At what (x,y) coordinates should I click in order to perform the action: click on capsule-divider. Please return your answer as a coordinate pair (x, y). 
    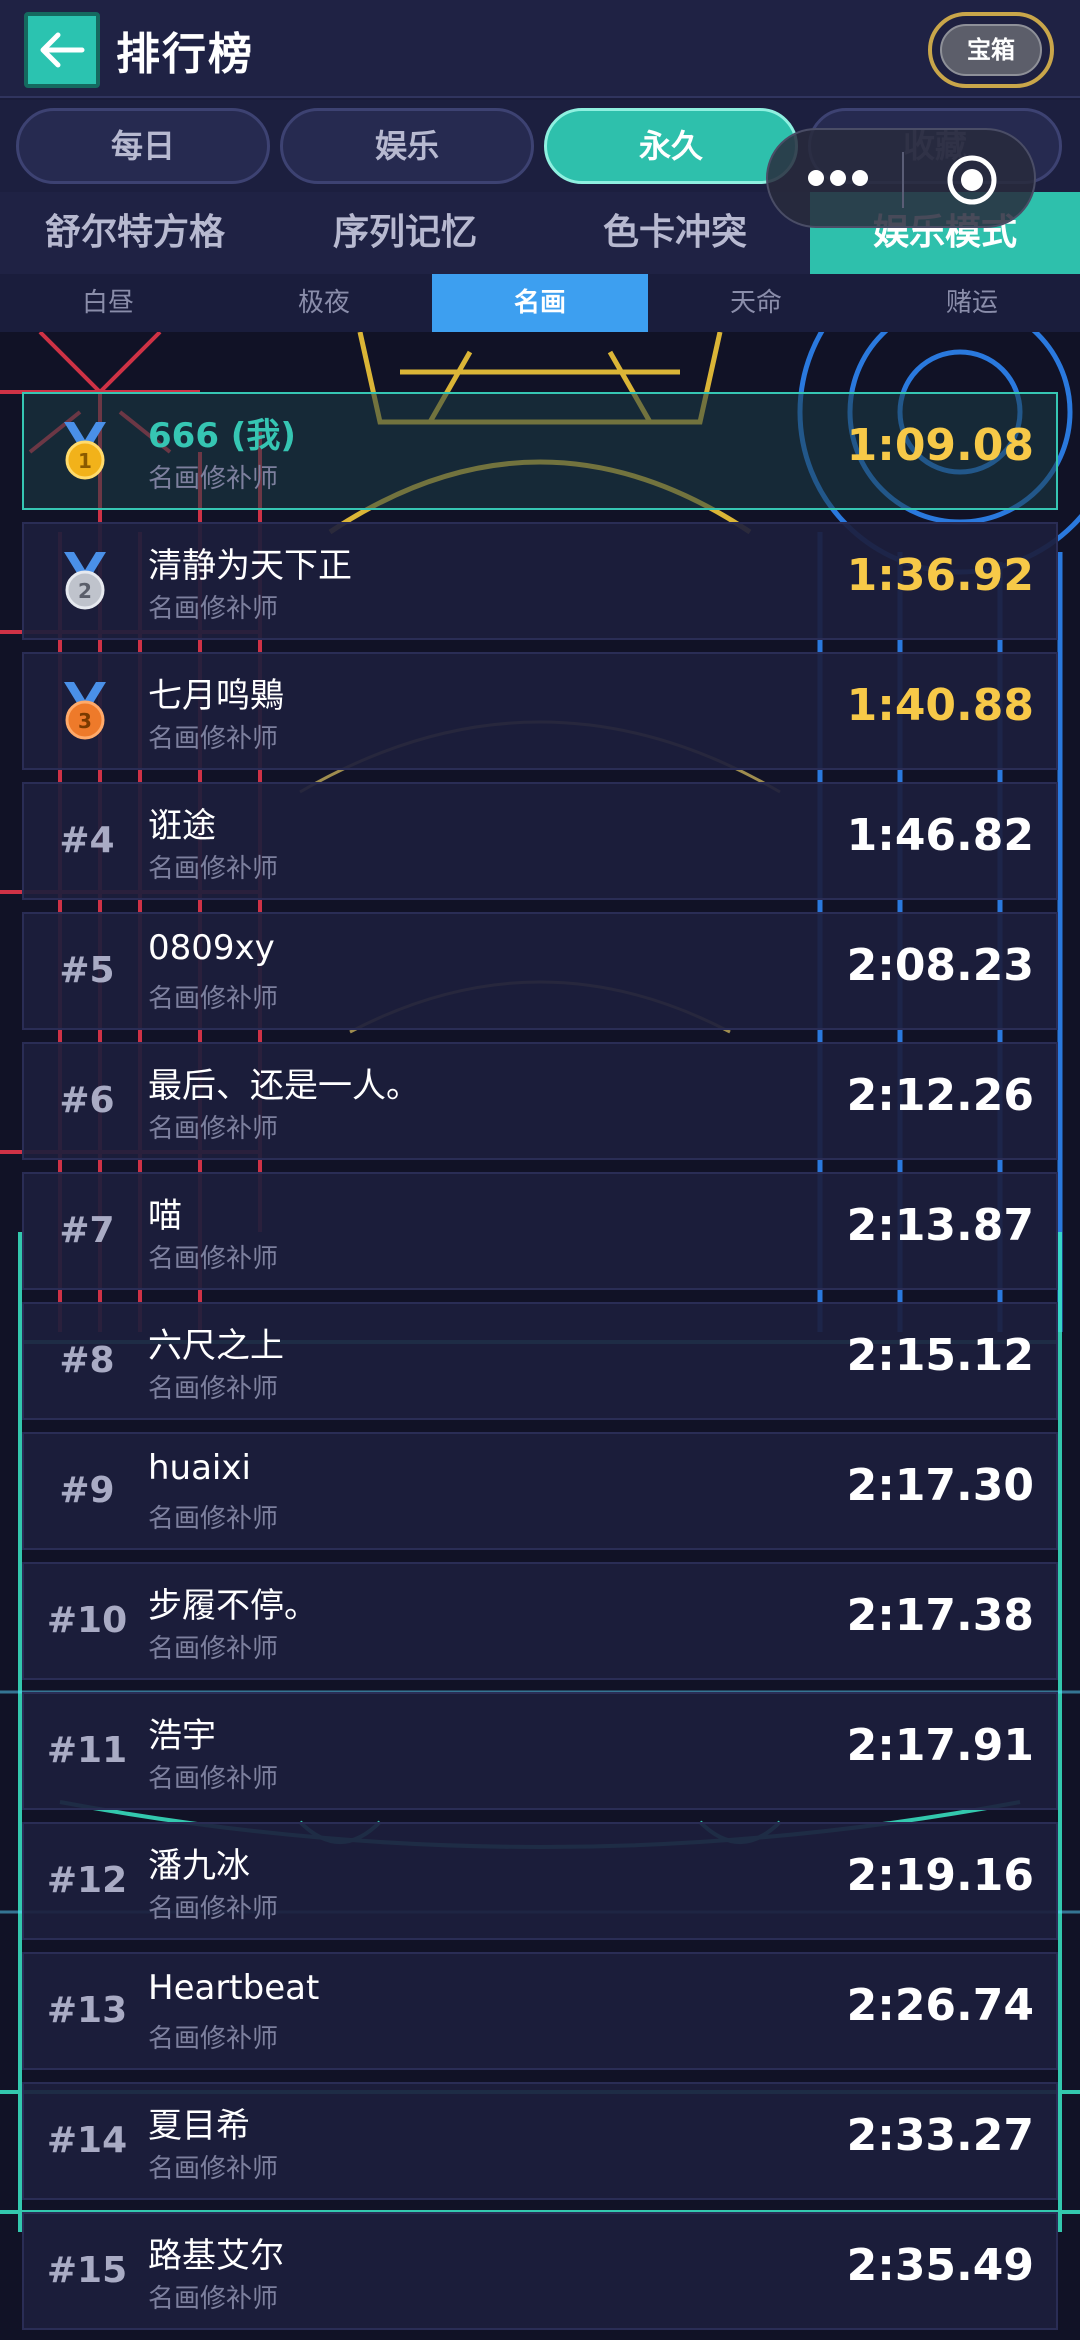
    Looking at the image, I should click on (903, 180).